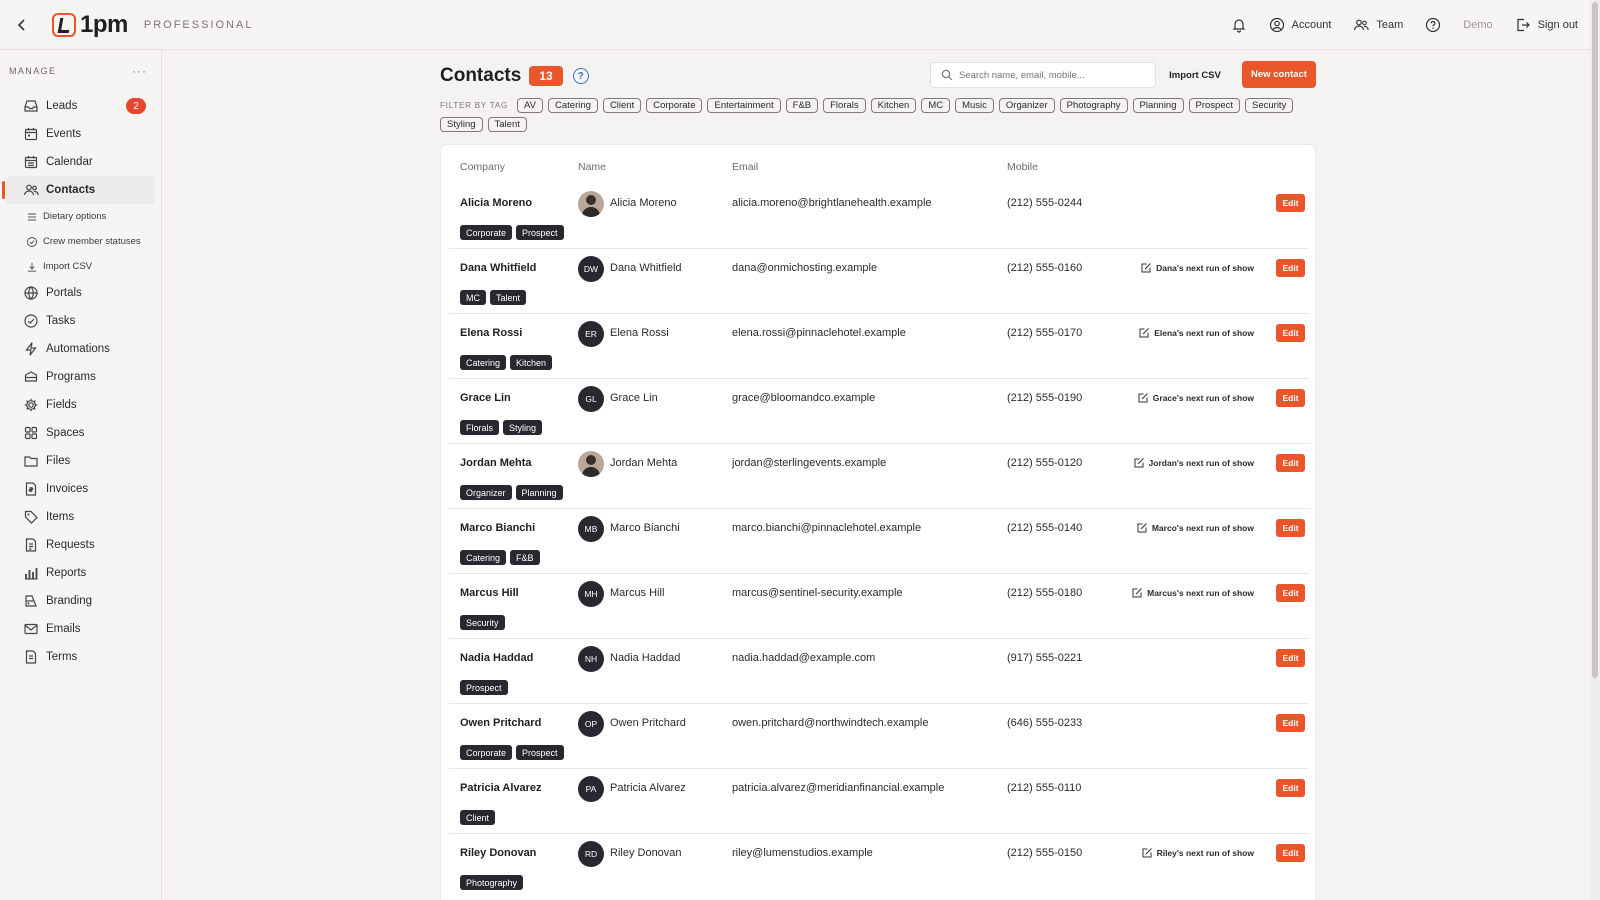 The height and width of the screenshot is (900, 1600). I want to click on contact-tag: Photography, so click(492, 882).